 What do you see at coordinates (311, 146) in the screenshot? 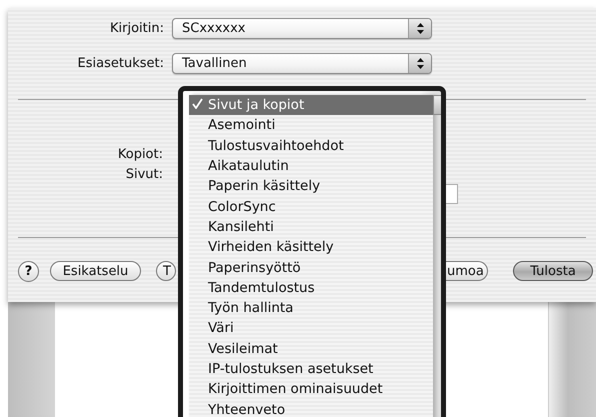
I see `menu-item: Tulostusvaihtoehdot` at bounding box center [311, 146].